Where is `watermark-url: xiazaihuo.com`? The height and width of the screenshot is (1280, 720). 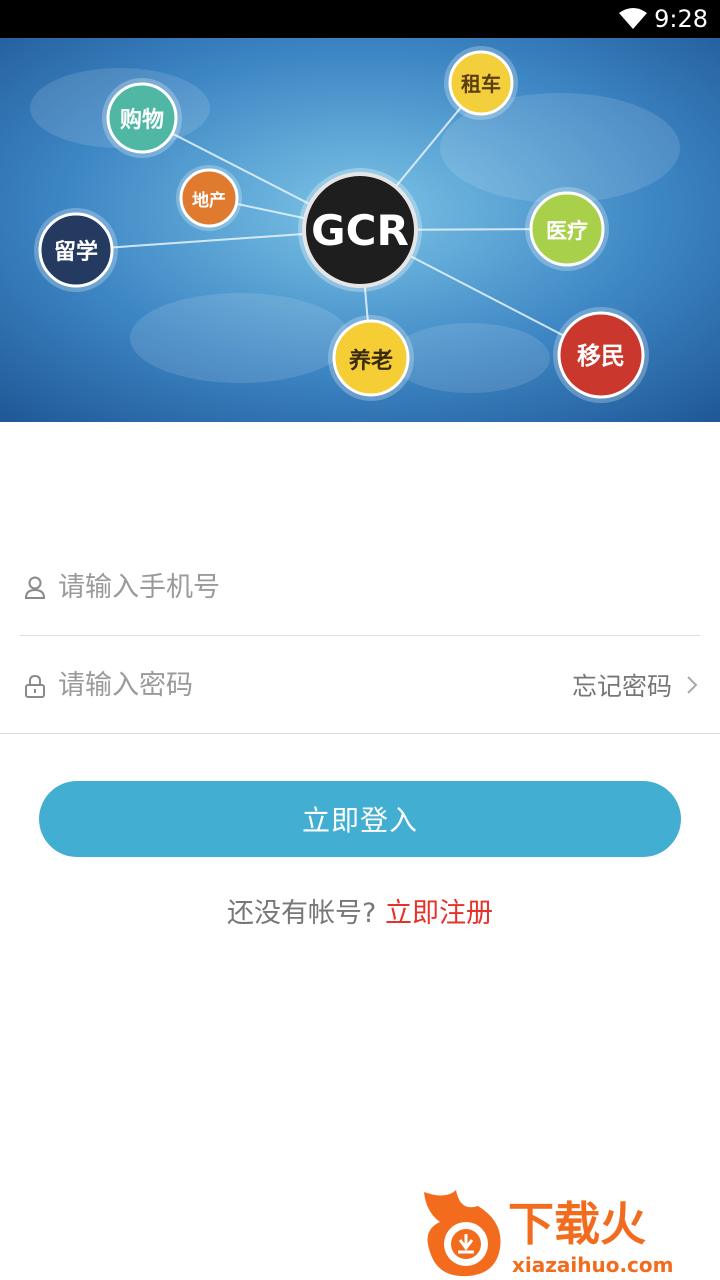 watermark-url: xiazaihuo.com is located at coordinates (593, 1265).